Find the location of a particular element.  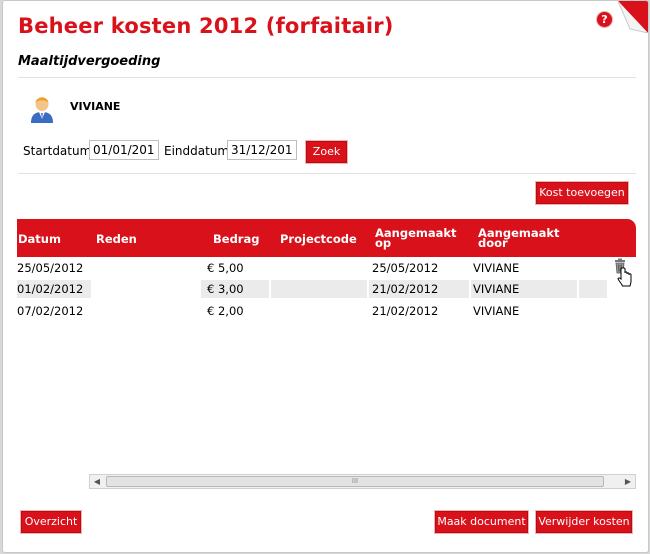

horizontal-scrollbar: ◀ III ▶ is located at coordinates (362, 481).